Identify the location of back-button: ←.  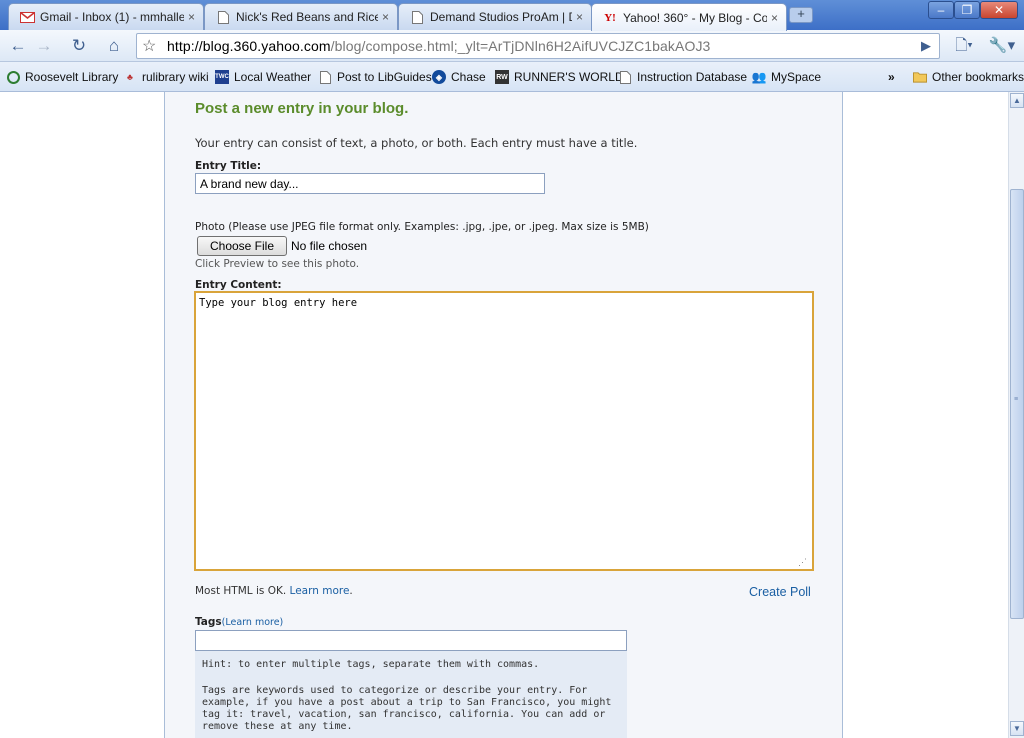
(18, 46).